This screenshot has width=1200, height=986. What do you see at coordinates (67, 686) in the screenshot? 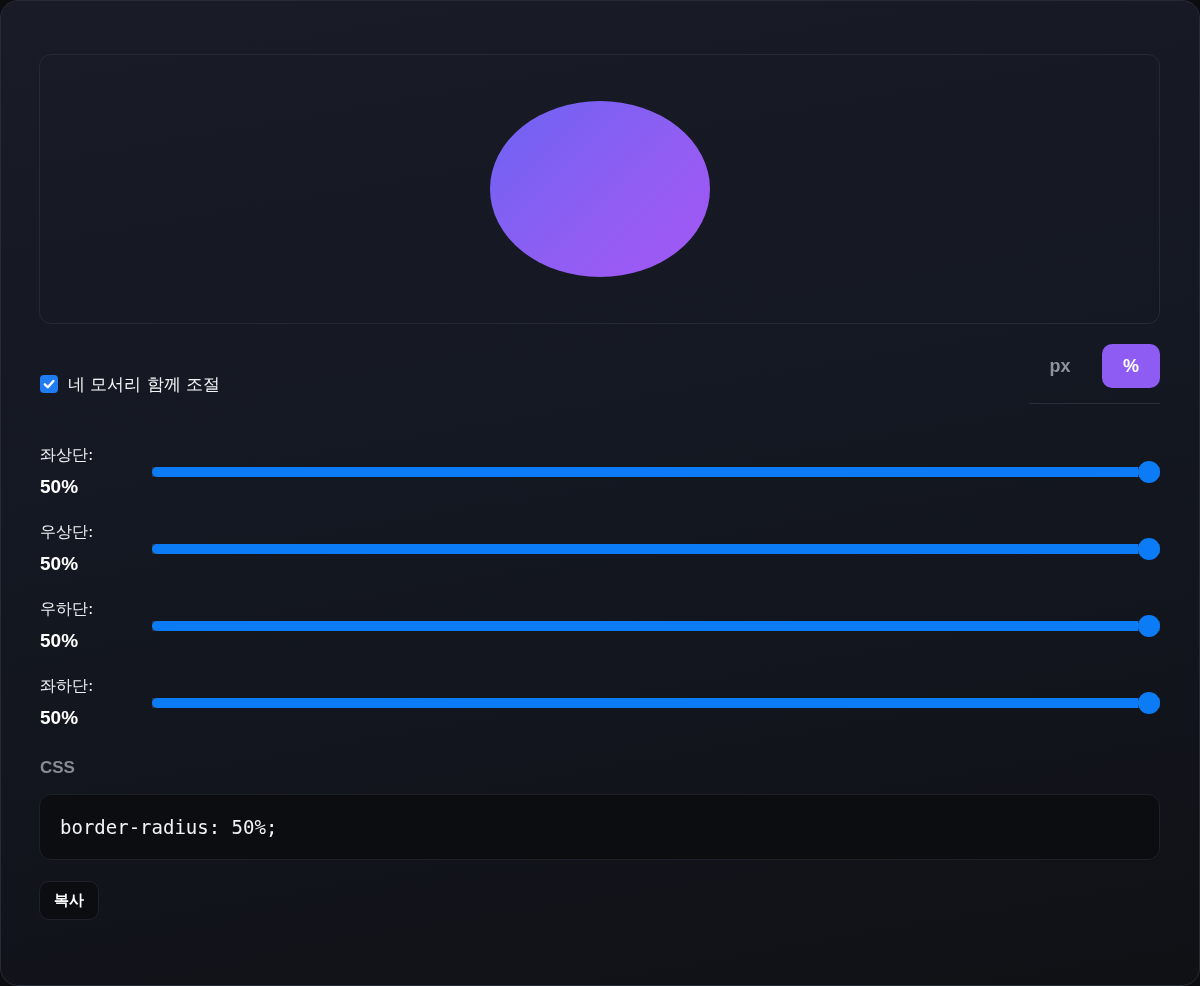
I see `corner-label: 좌하단:` at bounding box center [67, 686].